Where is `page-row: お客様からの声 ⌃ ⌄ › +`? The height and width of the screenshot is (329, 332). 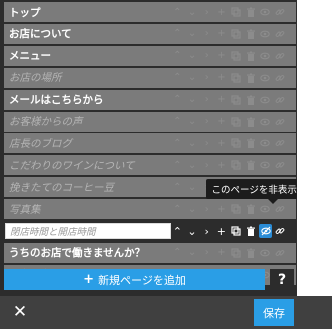
page-row: お客様からの声 ⌃ ⌄ › + is located at coordinates (150, 121).